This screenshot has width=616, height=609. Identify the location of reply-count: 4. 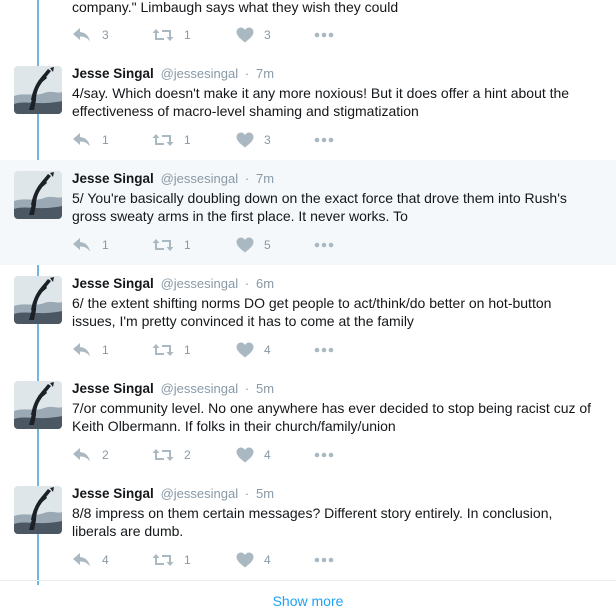
(105, 560).